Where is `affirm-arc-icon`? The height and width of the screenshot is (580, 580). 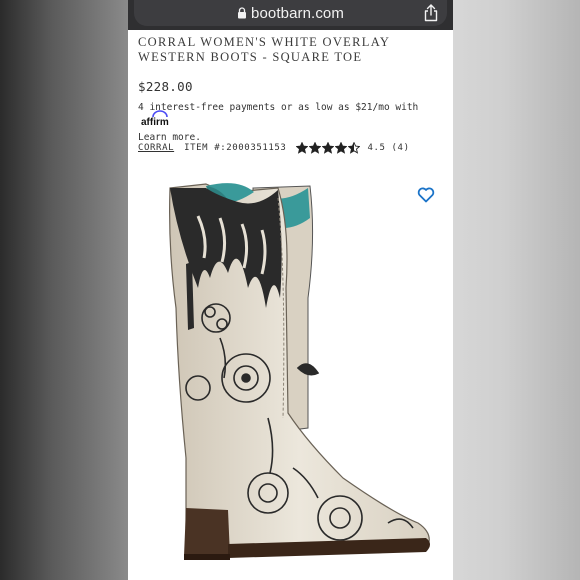
affirm-arc-icon is located at coordinates (160, 114).